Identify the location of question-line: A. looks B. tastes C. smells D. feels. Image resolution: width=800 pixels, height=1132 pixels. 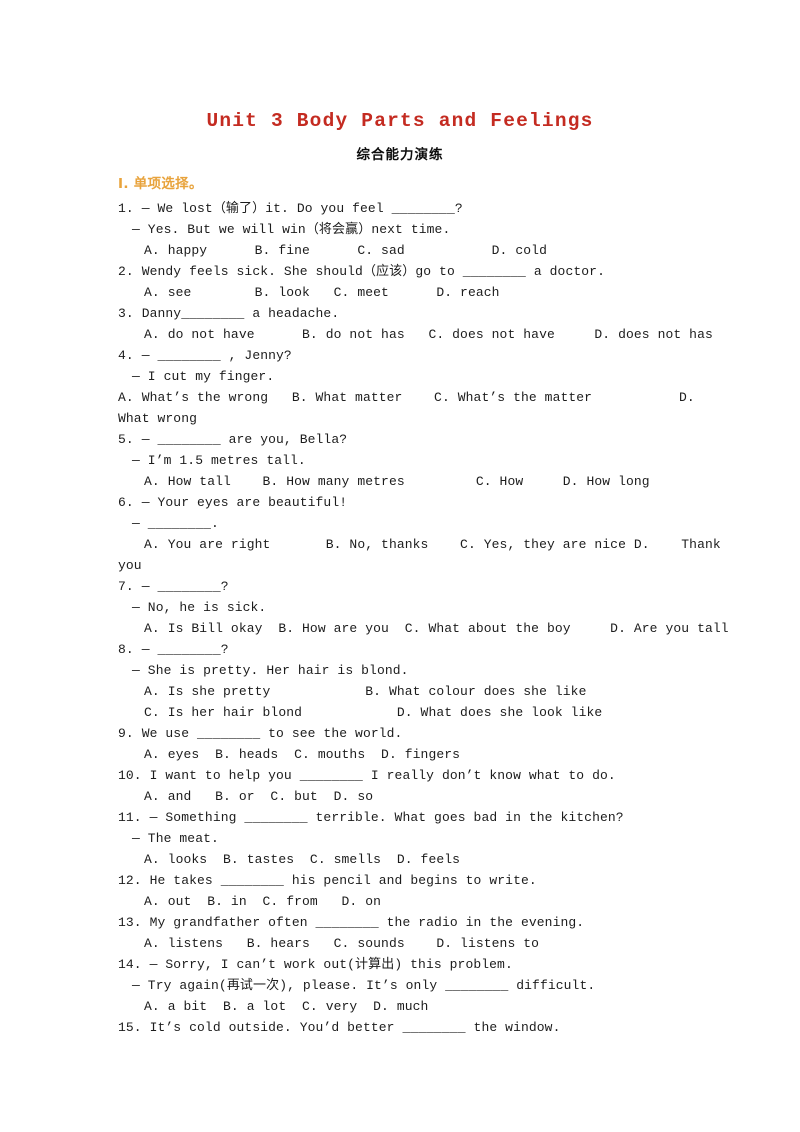
(302, 859).